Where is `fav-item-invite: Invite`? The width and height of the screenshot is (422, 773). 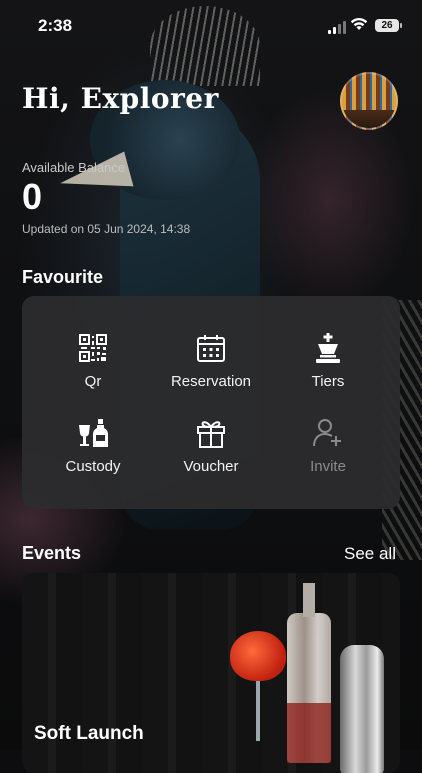 fav-item-invite: Invite is located at coordinates (328, 446).